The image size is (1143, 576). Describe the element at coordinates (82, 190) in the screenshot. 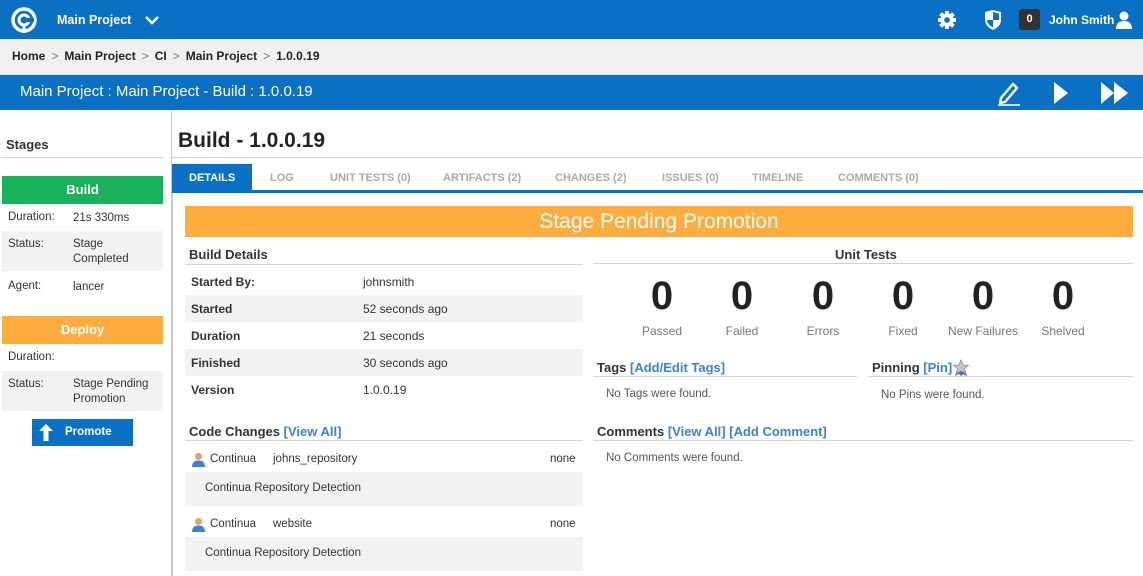

I see `stage-build-header: Build` at that location.